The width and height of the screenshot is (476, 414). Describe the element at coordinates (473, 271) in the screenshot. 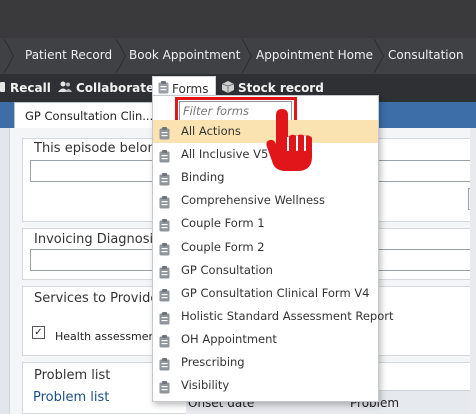

I see `scrollbar` at that location.